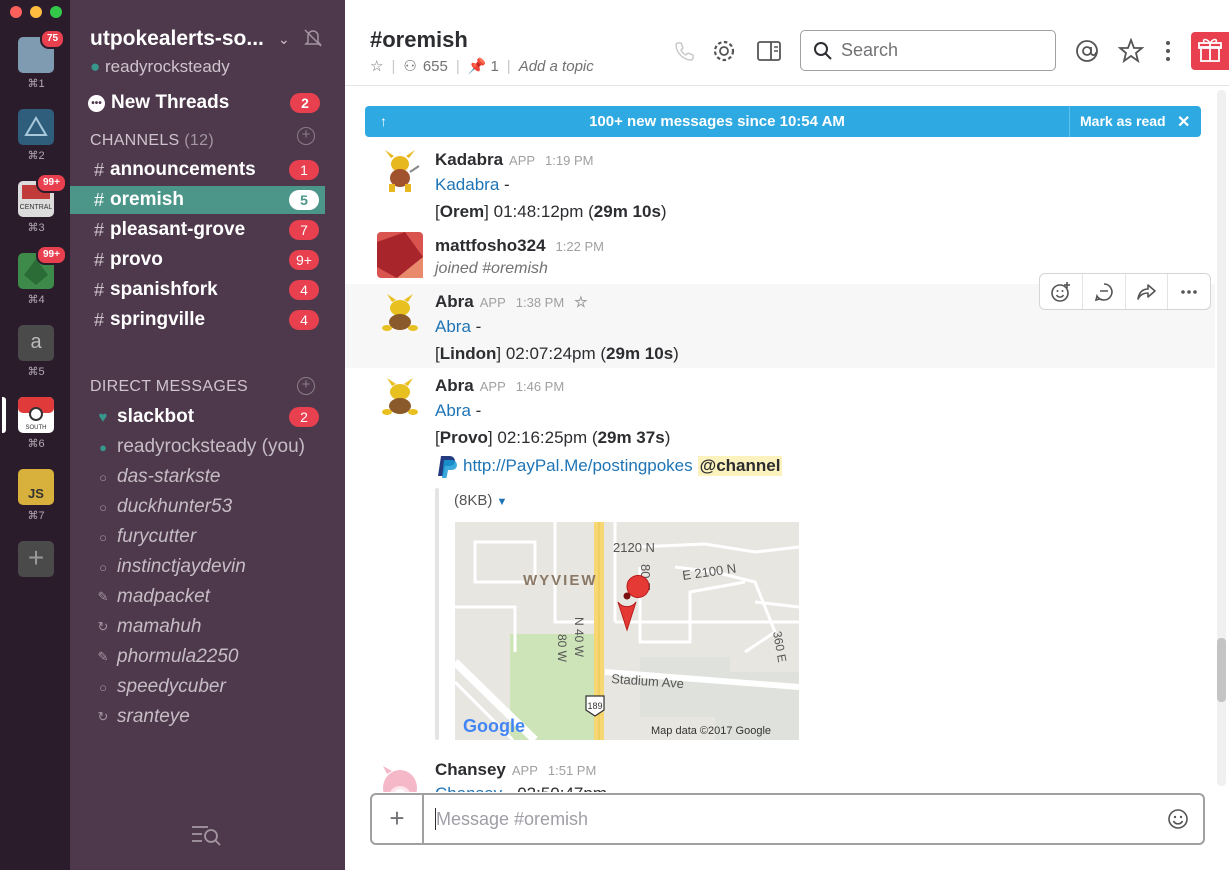 The image size is (1229, 870). Describe the element at coordinates (435, 66) in the screenshot. I see `member-count: 655` at that location.